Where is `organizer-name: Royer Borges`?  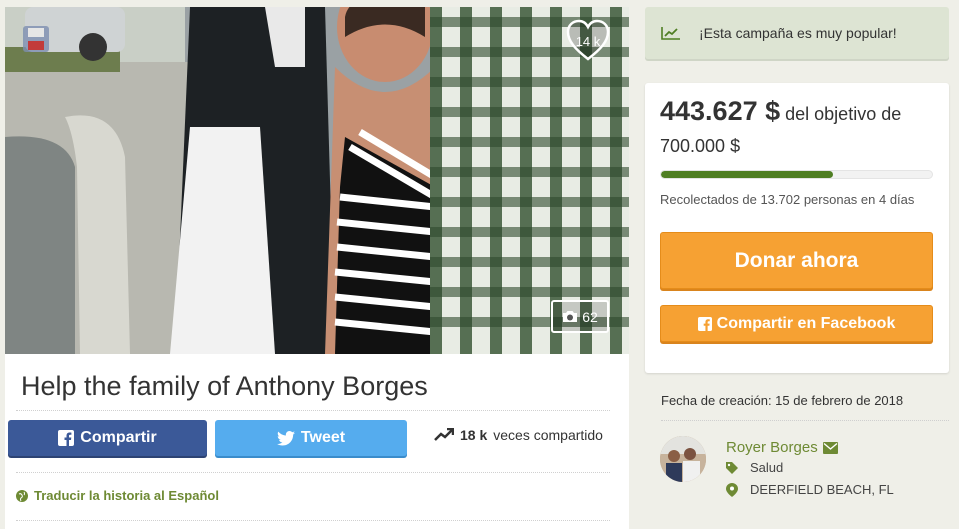
organizer-name: Royer Borges is located at coordinates (772, 447).